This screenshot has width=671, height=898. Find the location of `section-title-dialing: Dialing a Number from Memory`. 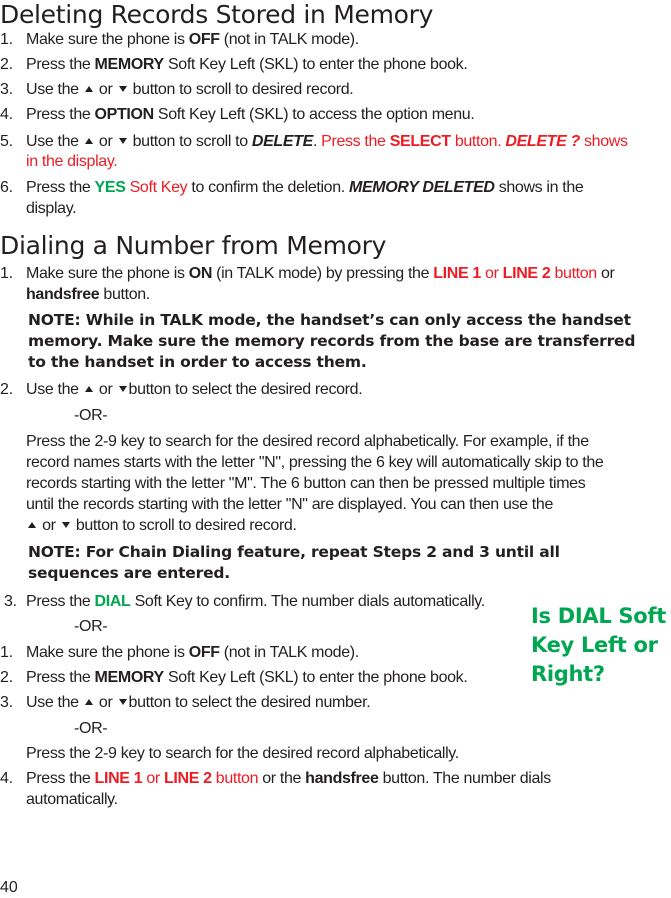

section-title-dialing: Dialing a Number from Memory is located at coordinates (193, 245).